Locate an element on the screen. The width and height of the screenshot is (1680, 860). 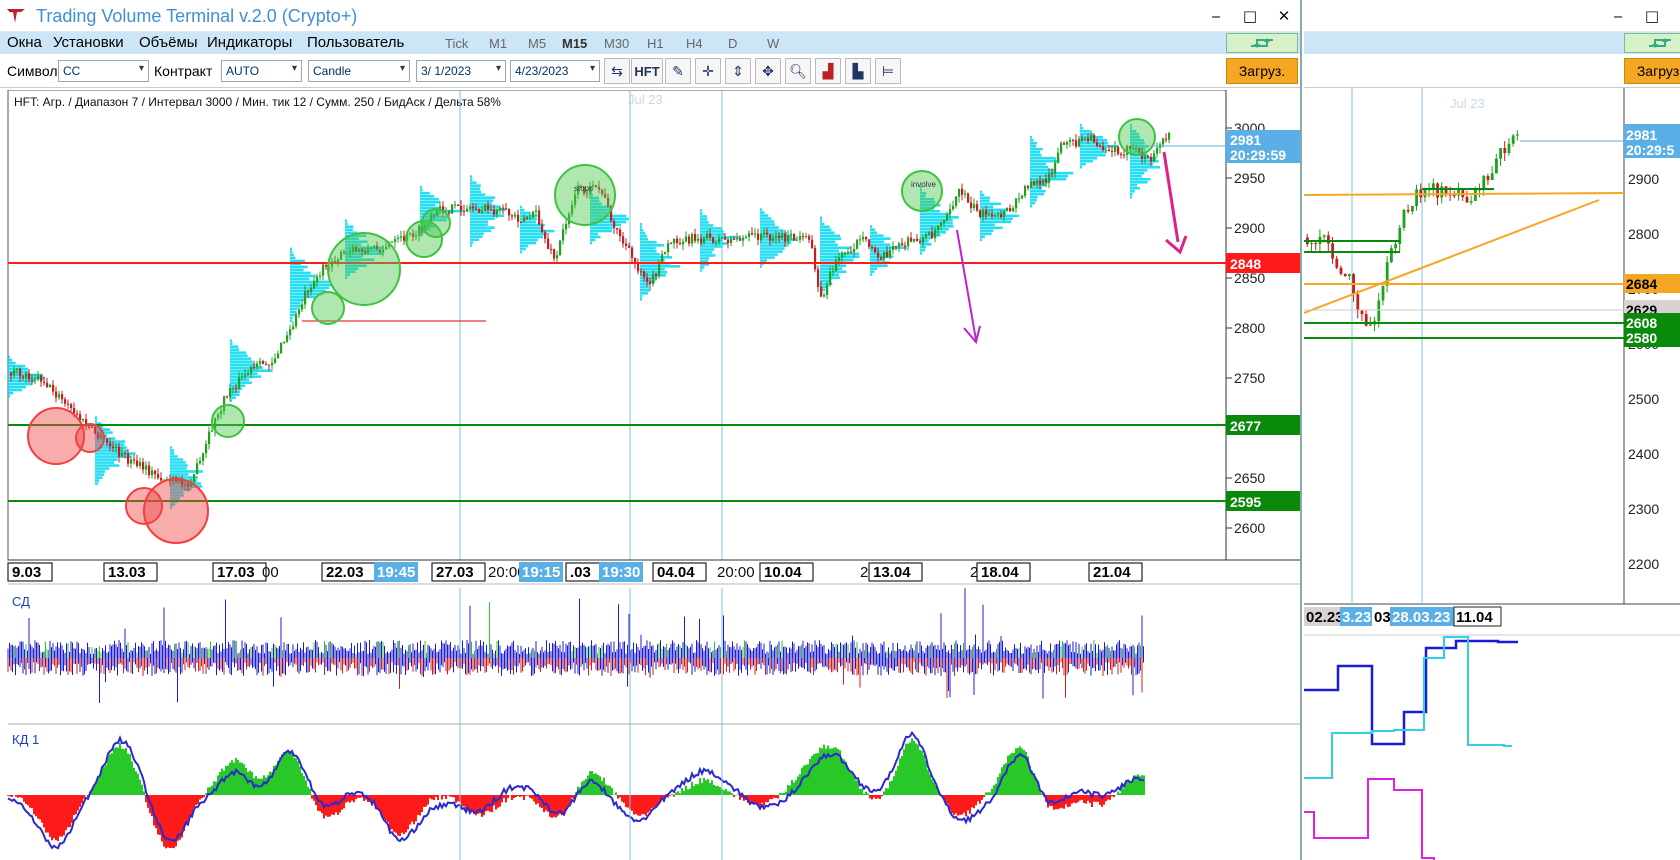
tf-h4: H4 is located at coordinates (694, 43).